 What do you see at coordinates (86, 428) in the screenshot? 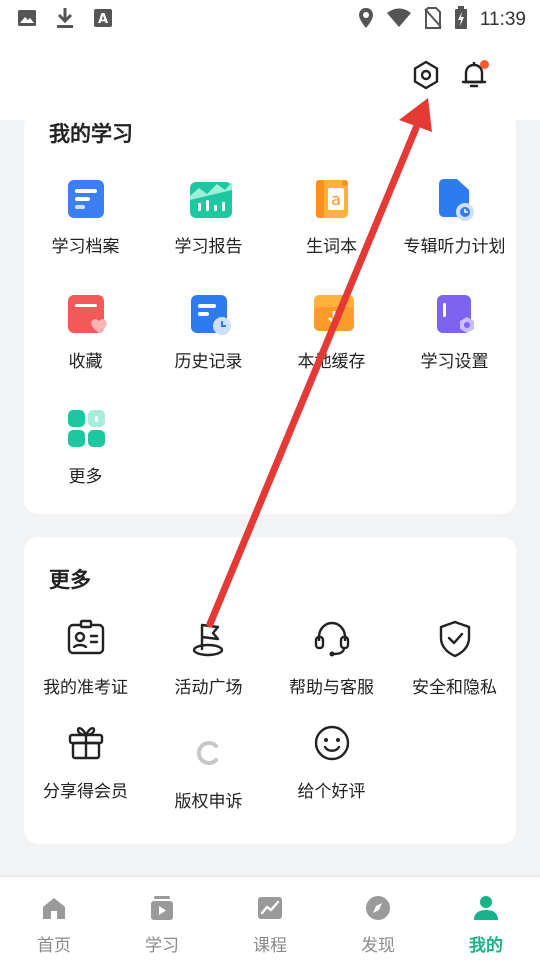
I see `more-grid-icon` at bounding box center [86, 428].